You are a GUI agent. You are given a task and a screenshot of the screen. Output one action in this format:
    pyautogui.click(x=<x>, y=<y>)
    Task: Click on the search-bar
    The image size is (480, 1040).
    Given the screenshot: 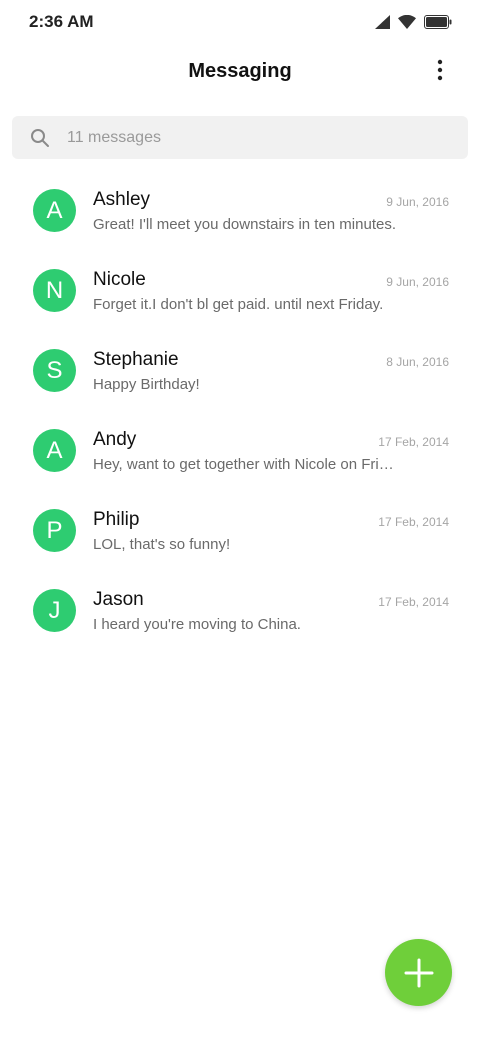 What is the action you would take?
    pyautogui.click(x=240, y=137)
    